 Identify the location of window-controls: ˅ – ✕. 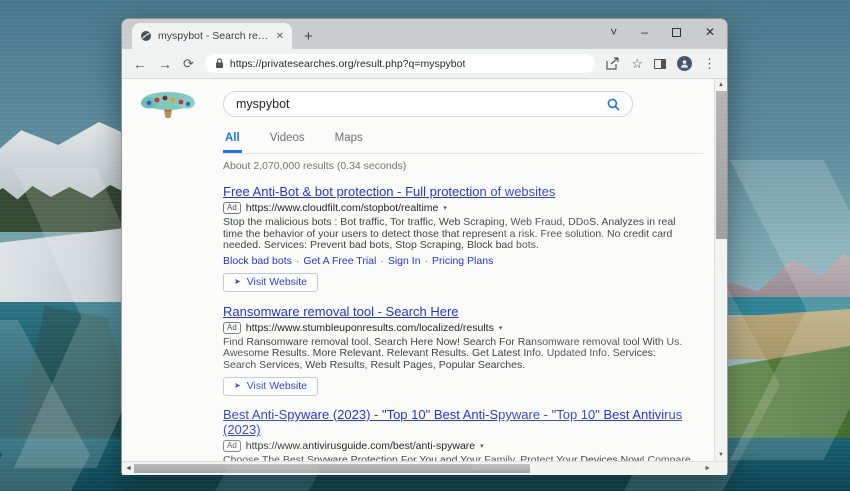
(662, 32).